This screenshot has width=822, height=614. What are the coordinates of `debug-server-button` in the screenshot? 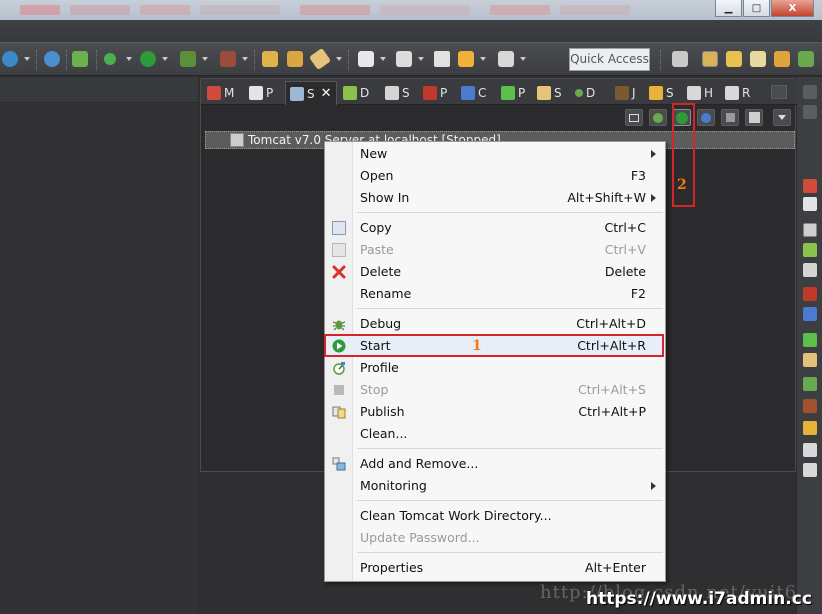 It's located at (658, 117).